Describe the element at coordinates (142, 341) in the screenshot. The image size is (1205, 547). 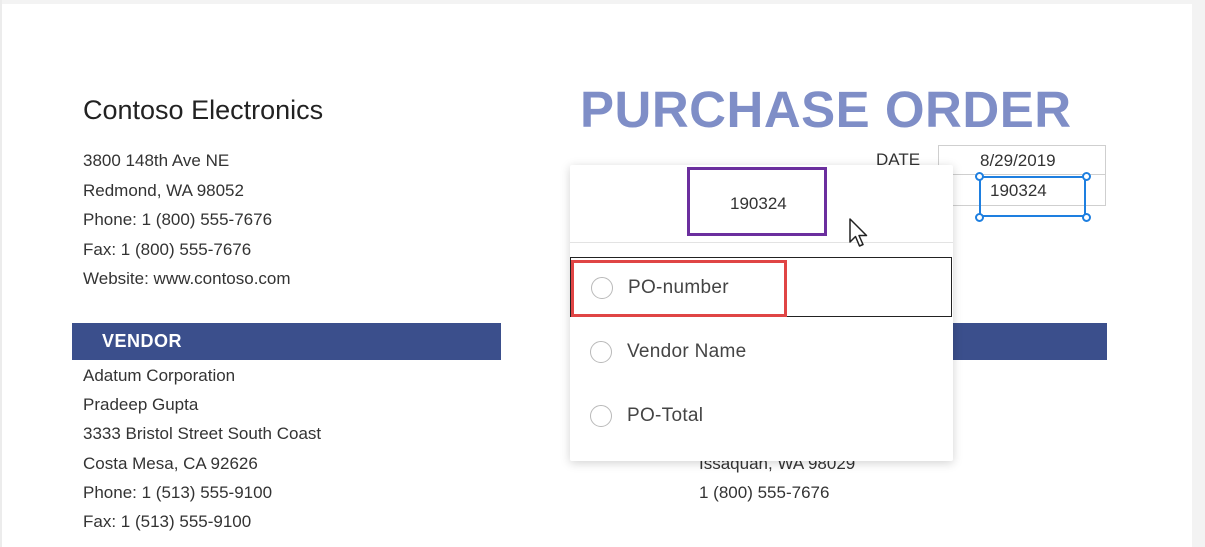
I see `vendor-header: VENDOR` at that location.